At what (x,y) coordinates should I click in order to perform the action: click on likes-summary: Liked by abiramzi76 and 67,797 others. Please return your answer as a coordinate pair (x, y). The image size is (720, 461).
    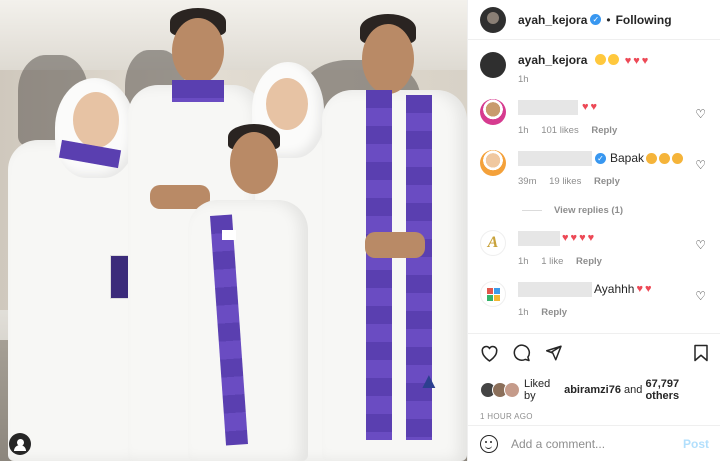
    Looking at the image, I should click on (594, 390).